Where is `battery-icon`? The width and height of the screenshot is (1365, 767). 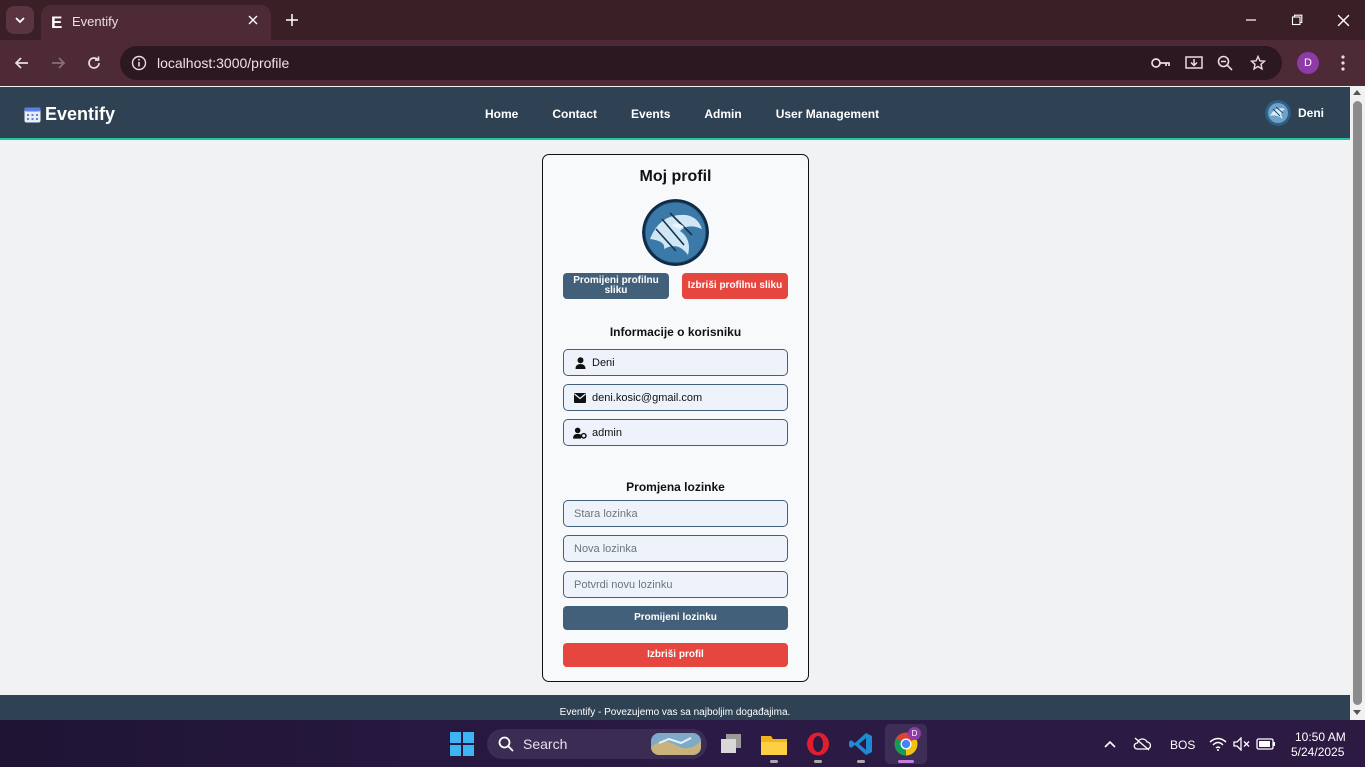
battery-icon is located at coordinates (1266, 744).